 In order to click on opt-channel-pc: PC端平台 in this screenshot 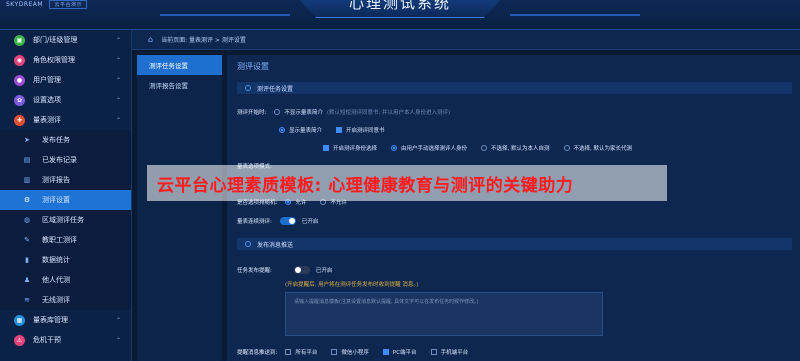, I will do `click(399, 352)`.